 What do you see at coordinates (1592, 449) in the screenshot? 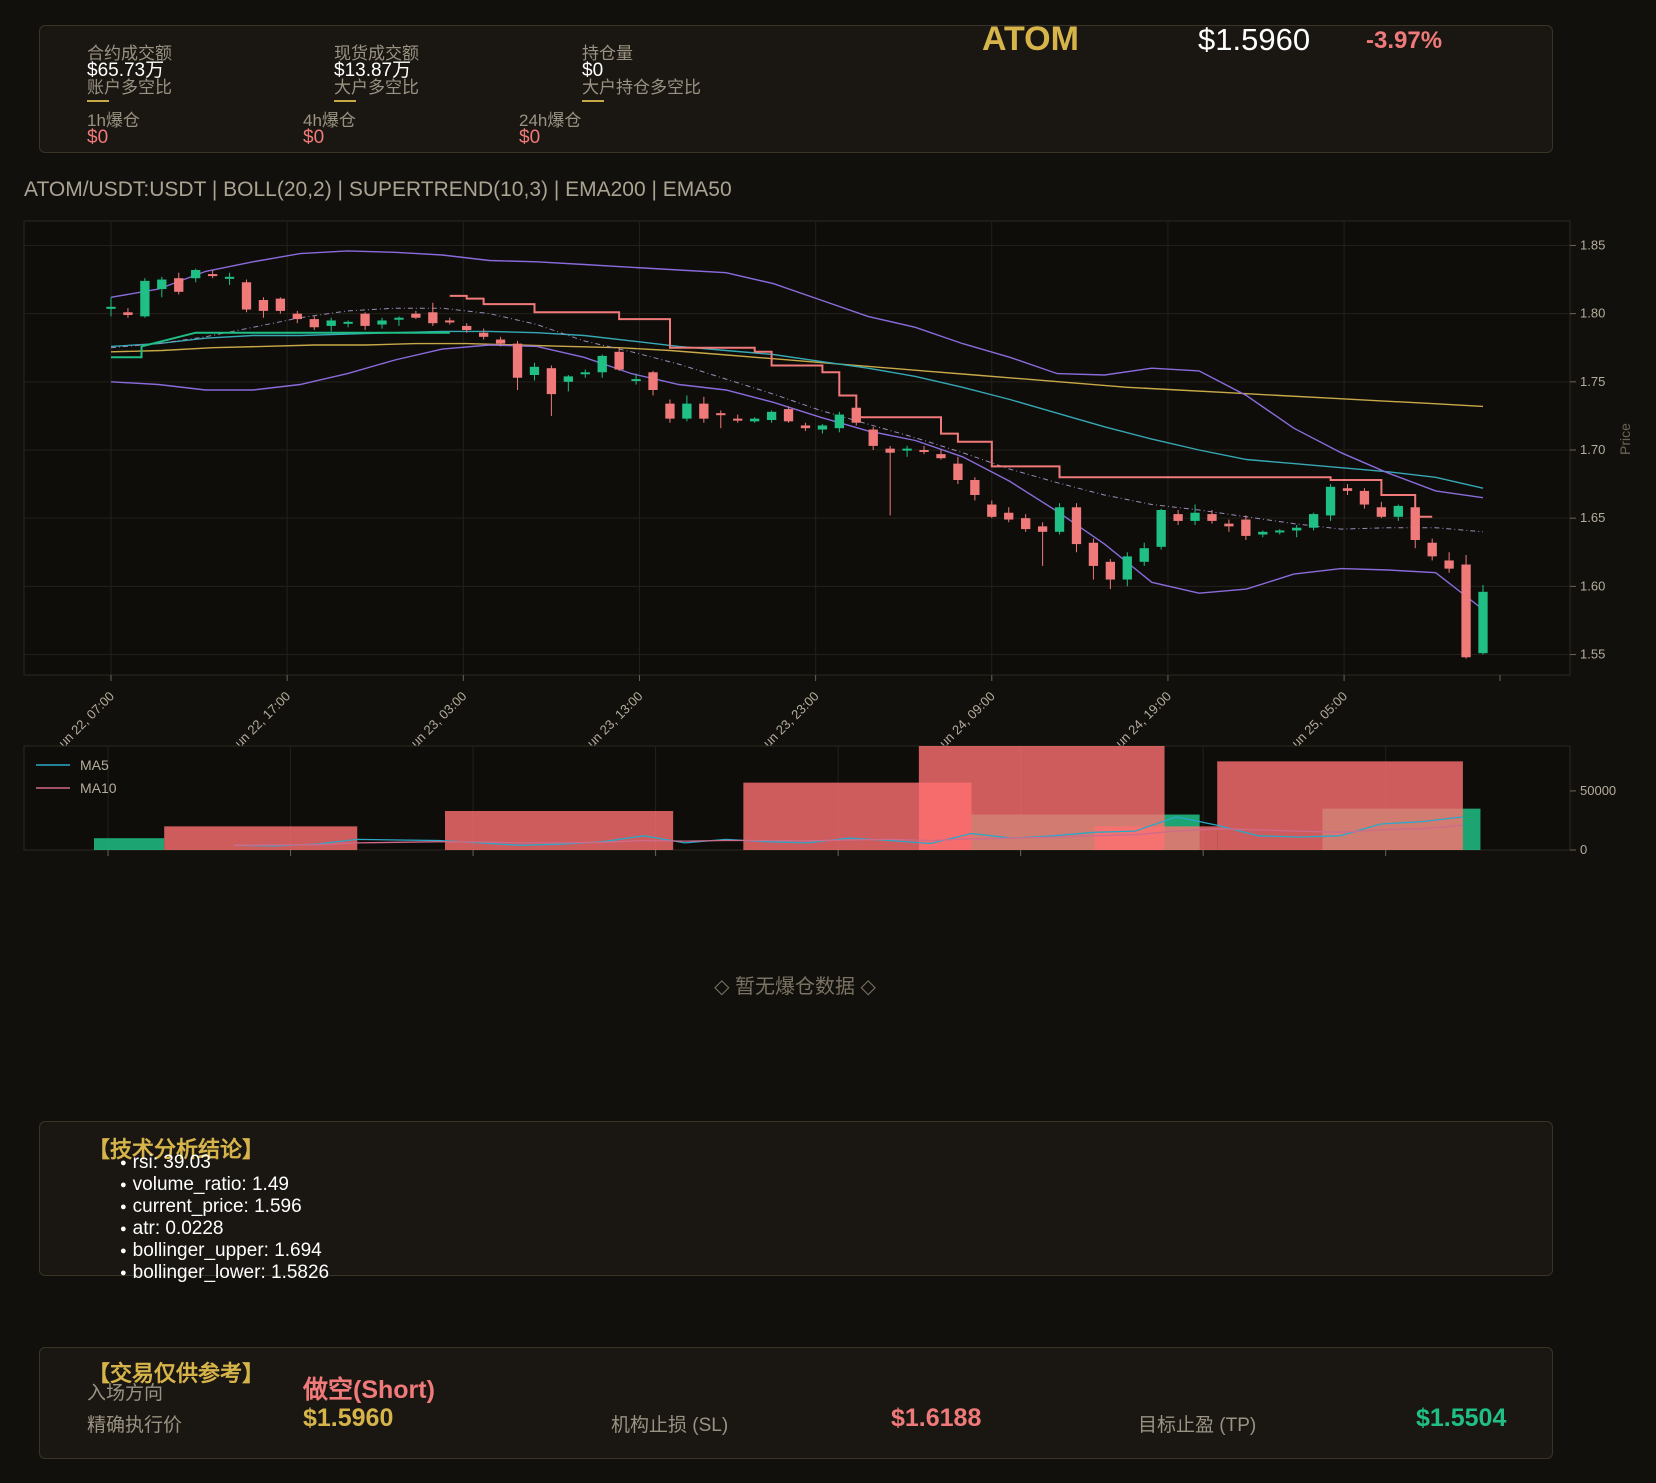
I see `price-y-tick-label: 1.70` at bounding box center [1592, 449].